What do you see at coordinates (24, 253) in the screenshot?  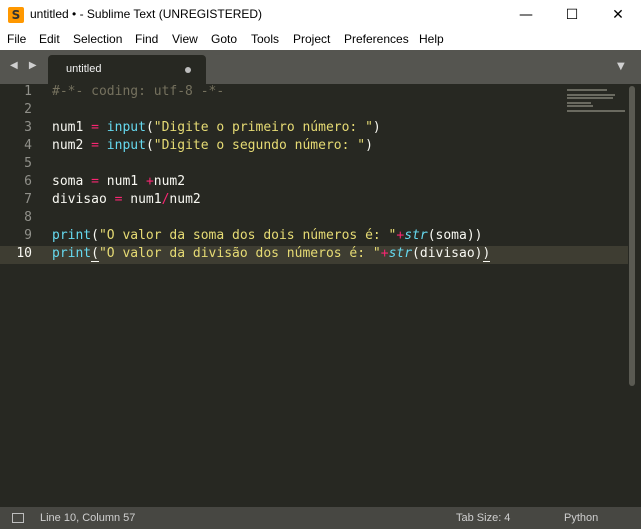 I see `line-number: 10` at bounding box center [24, 253].